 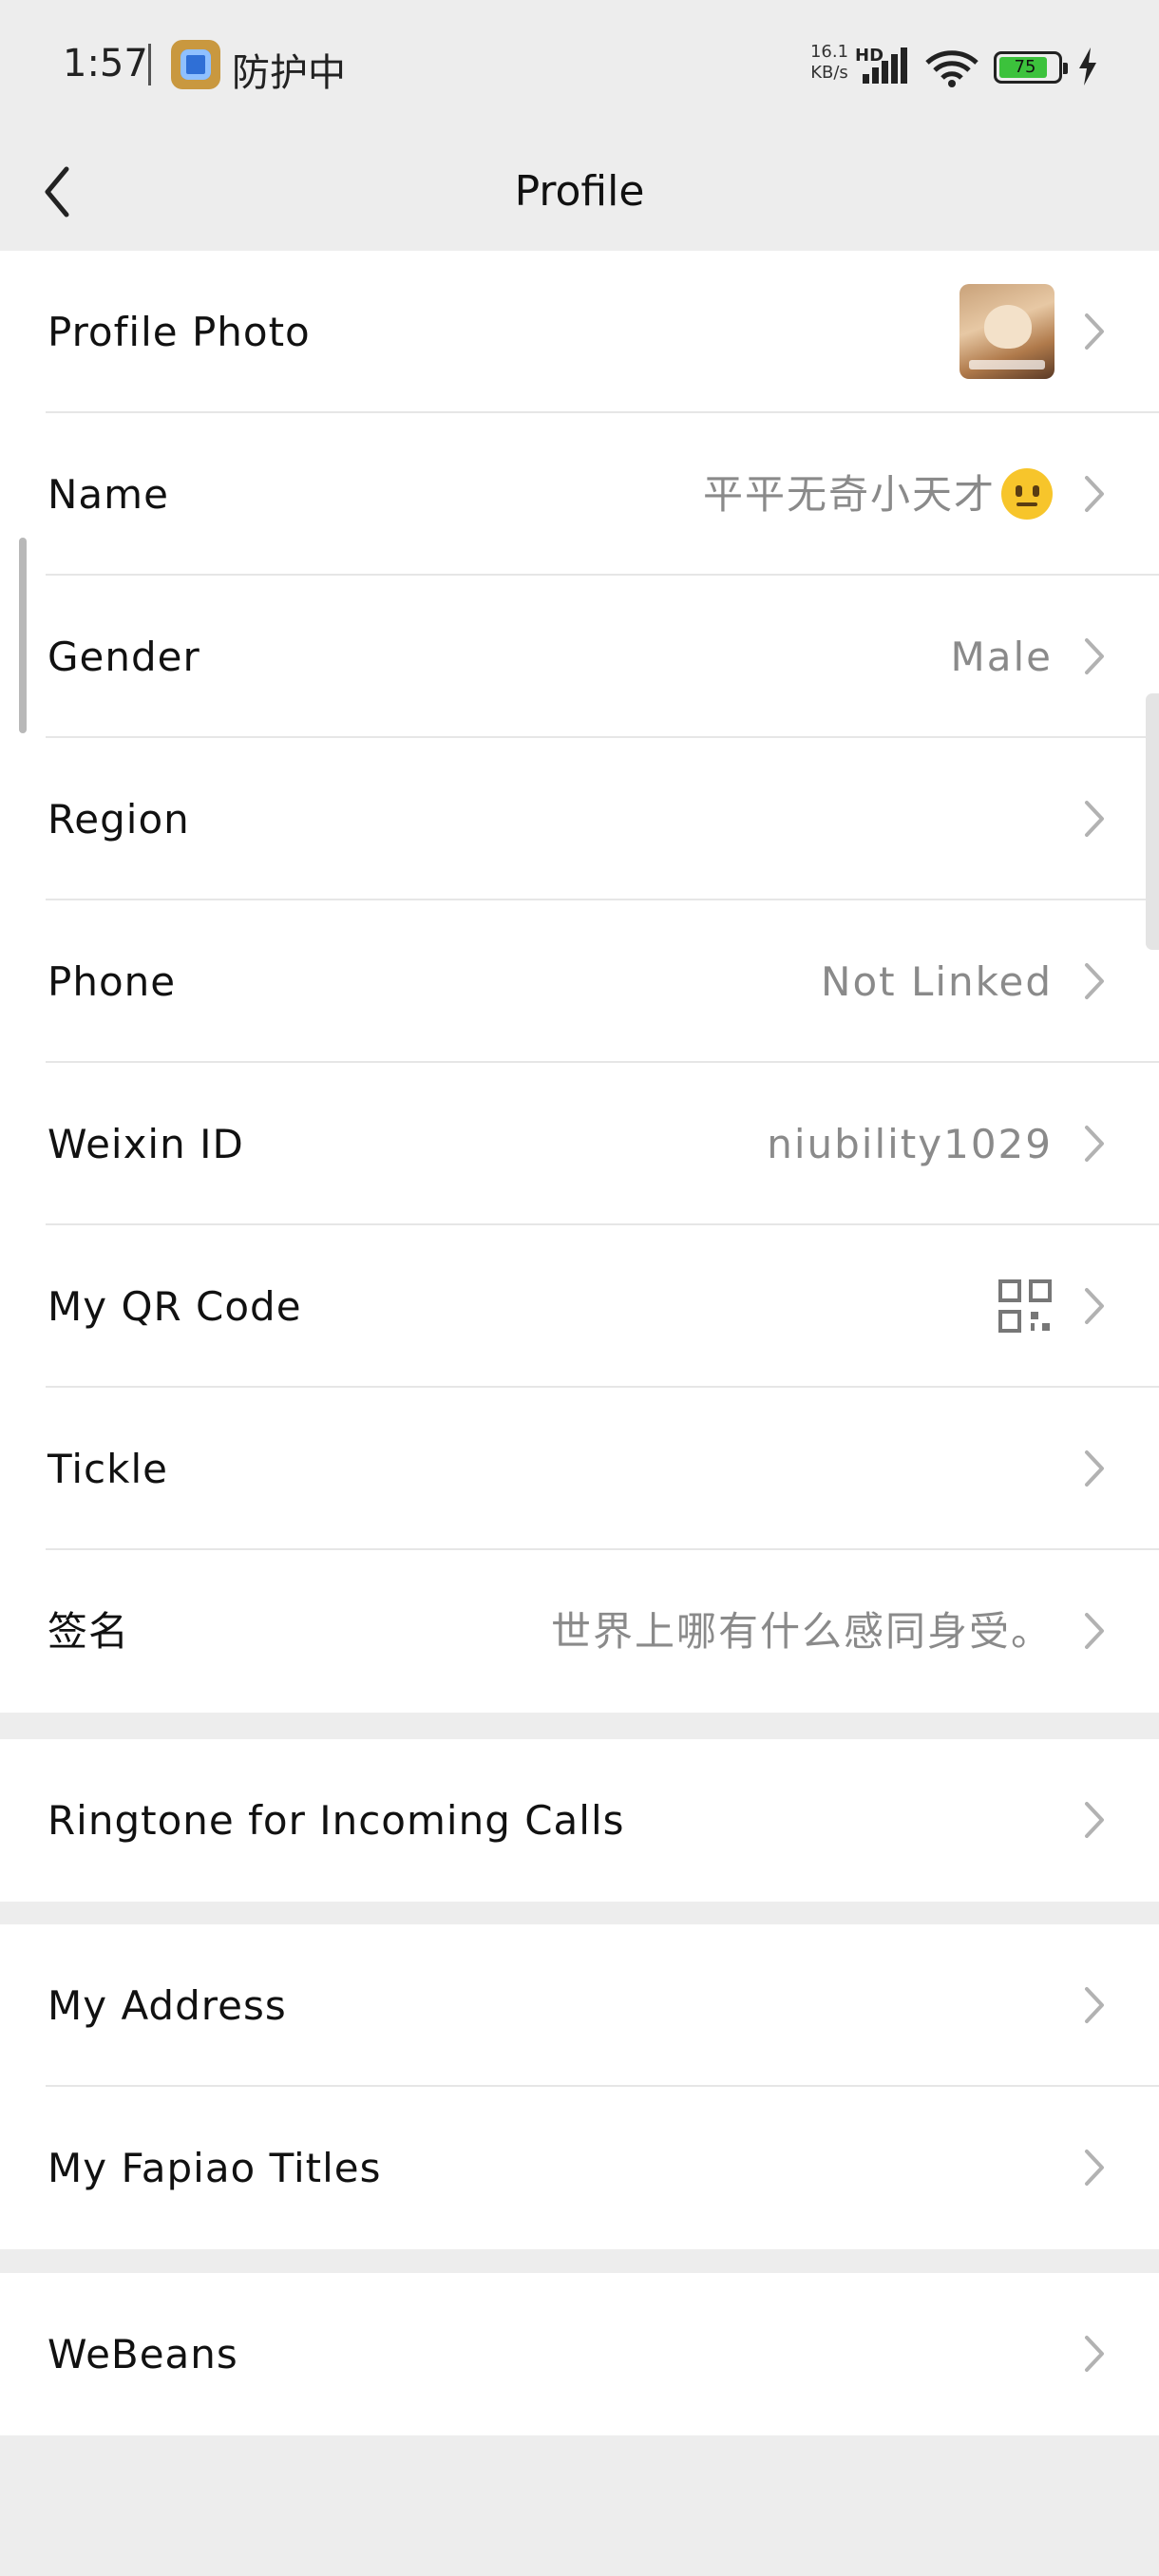 What do you see at coordinates (215, 2168) in the screenshot?
I see `row-label: My Fapiao Titles` at bounding box center [215, 2168].